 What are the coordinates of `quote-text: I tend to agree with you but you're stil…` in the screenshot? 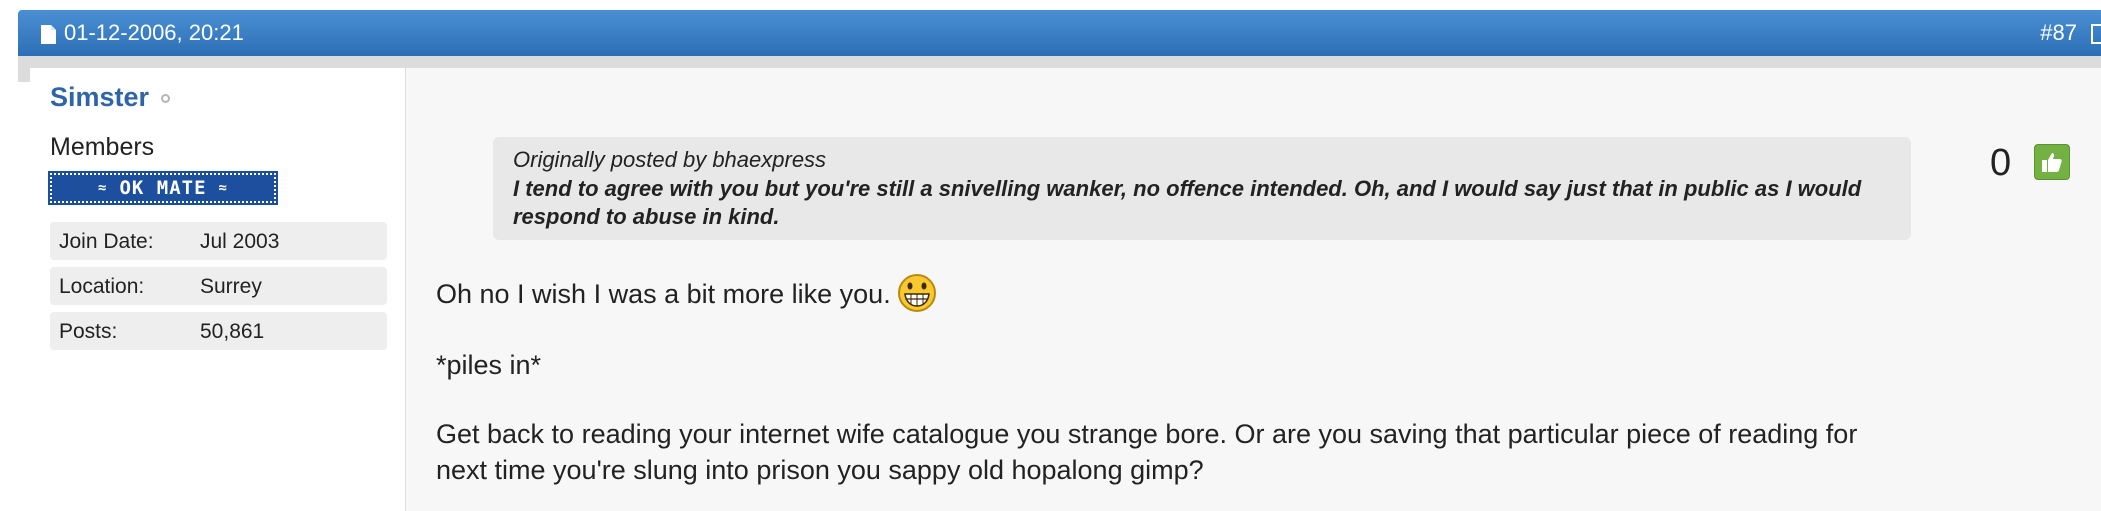 It's located at (1187, 202).